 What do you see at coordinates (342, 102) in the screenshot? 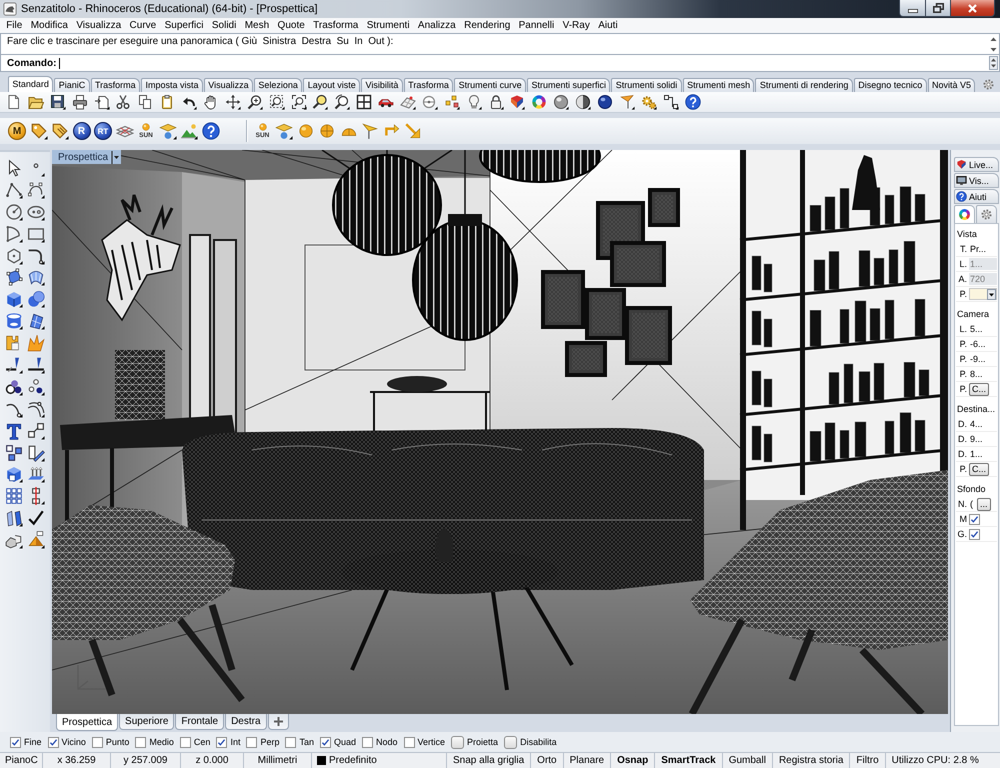
I see `rotate-view-icon` at bounding box center [342, 102].